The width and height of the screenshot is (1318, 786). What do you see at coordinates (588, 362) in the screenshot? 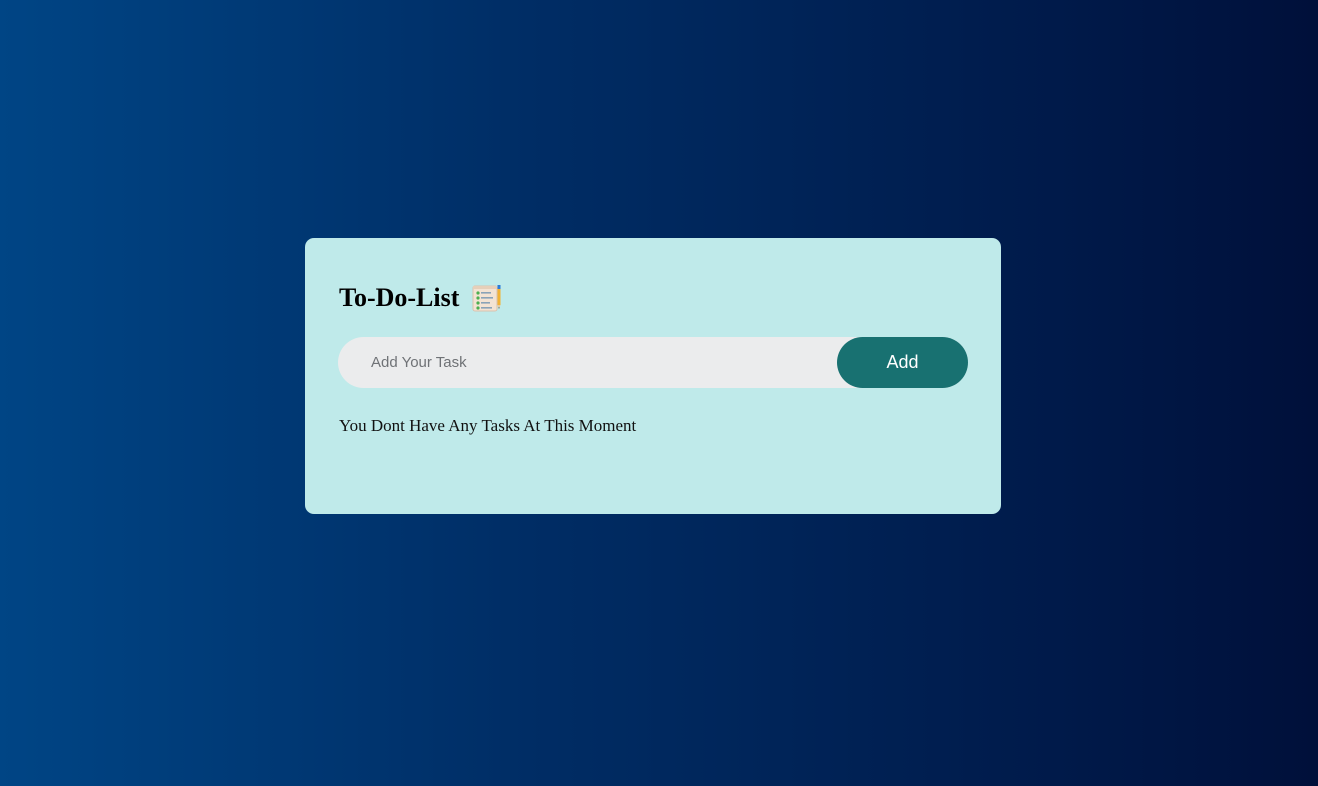
I see `task-input` at bounding box center [588, 362].